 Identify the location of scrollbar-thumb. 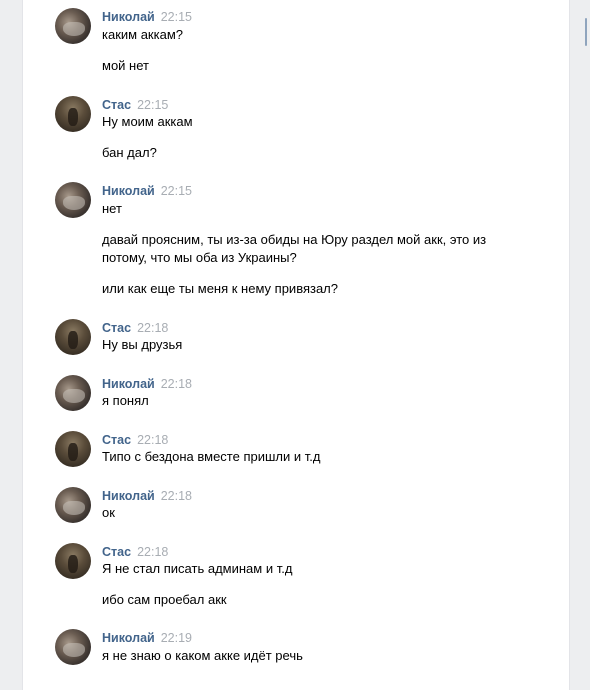
(586, 32).